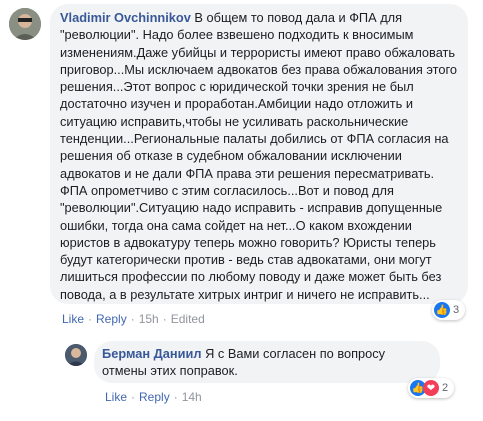 This screenshot has height=421, width=483. I want to click on love-icon: ❤, so click(431, 388).